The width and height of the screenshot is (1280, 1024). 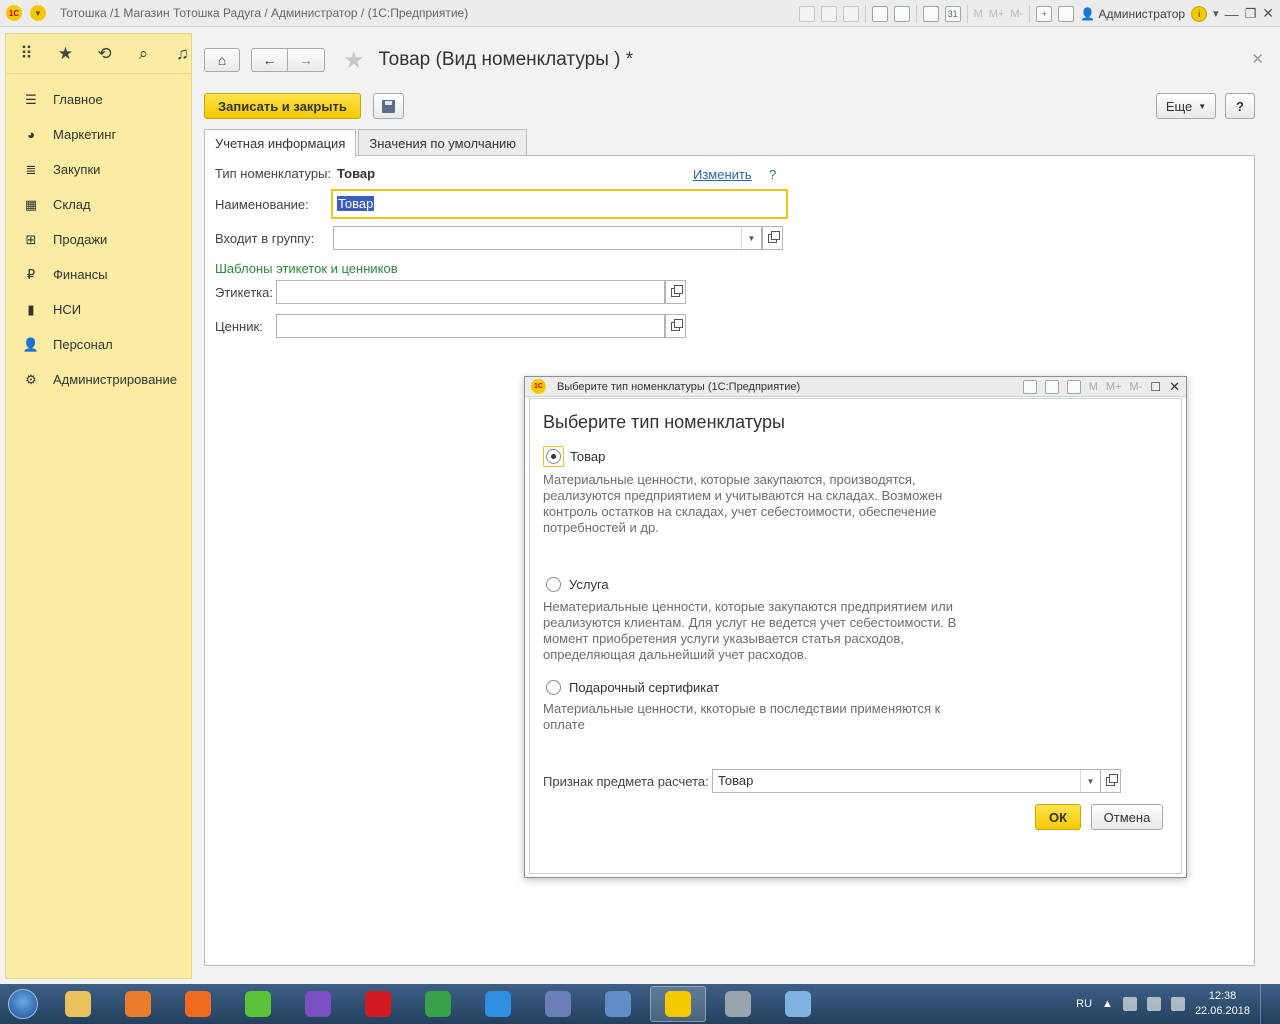 What do you see at coordinates (1199, 13) in the screenshot?
I see `info-icon: i` at bounding box center [1199, 13].